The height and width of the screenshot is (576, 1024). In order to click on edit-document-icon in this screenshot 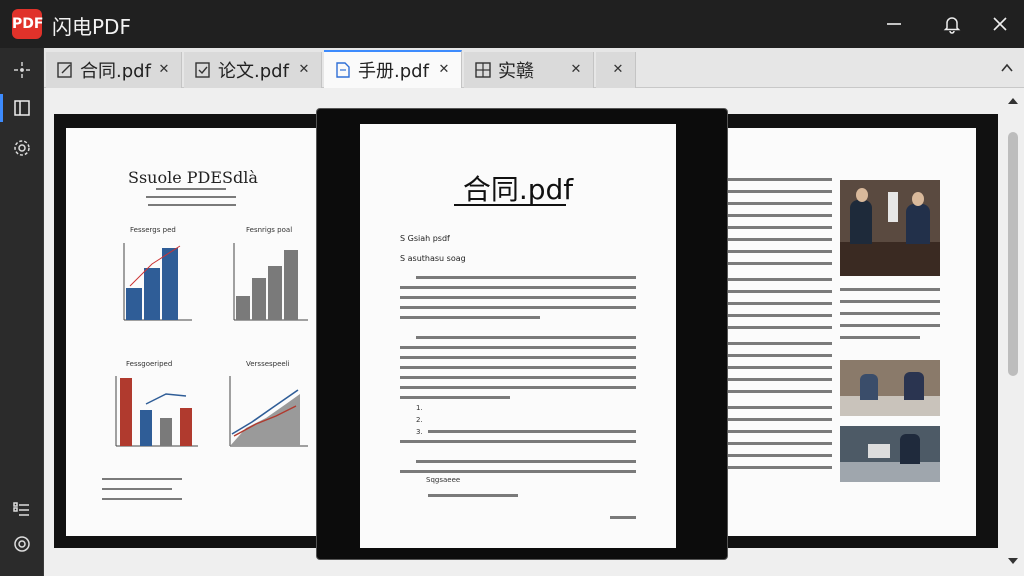, I will do `click(64, 70)`.